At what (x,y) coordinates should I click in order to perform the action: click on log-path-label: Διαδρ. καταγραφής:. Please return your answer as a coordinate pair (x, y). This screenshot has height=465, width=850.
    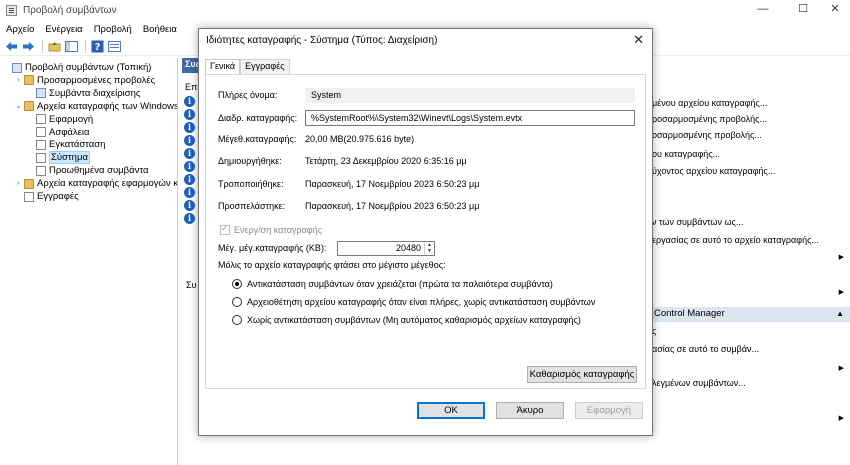
    Looking at the image, I should click on (258, 118).